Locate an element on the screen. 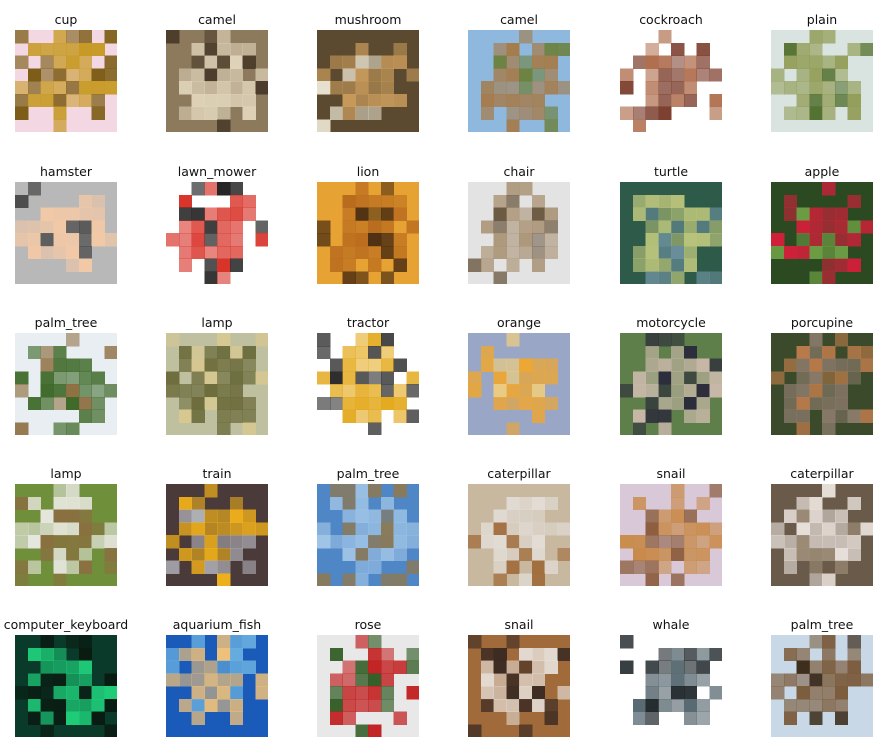 This screenshot has width=887, height=754. cup-photo is located at coordinates (66, 81).